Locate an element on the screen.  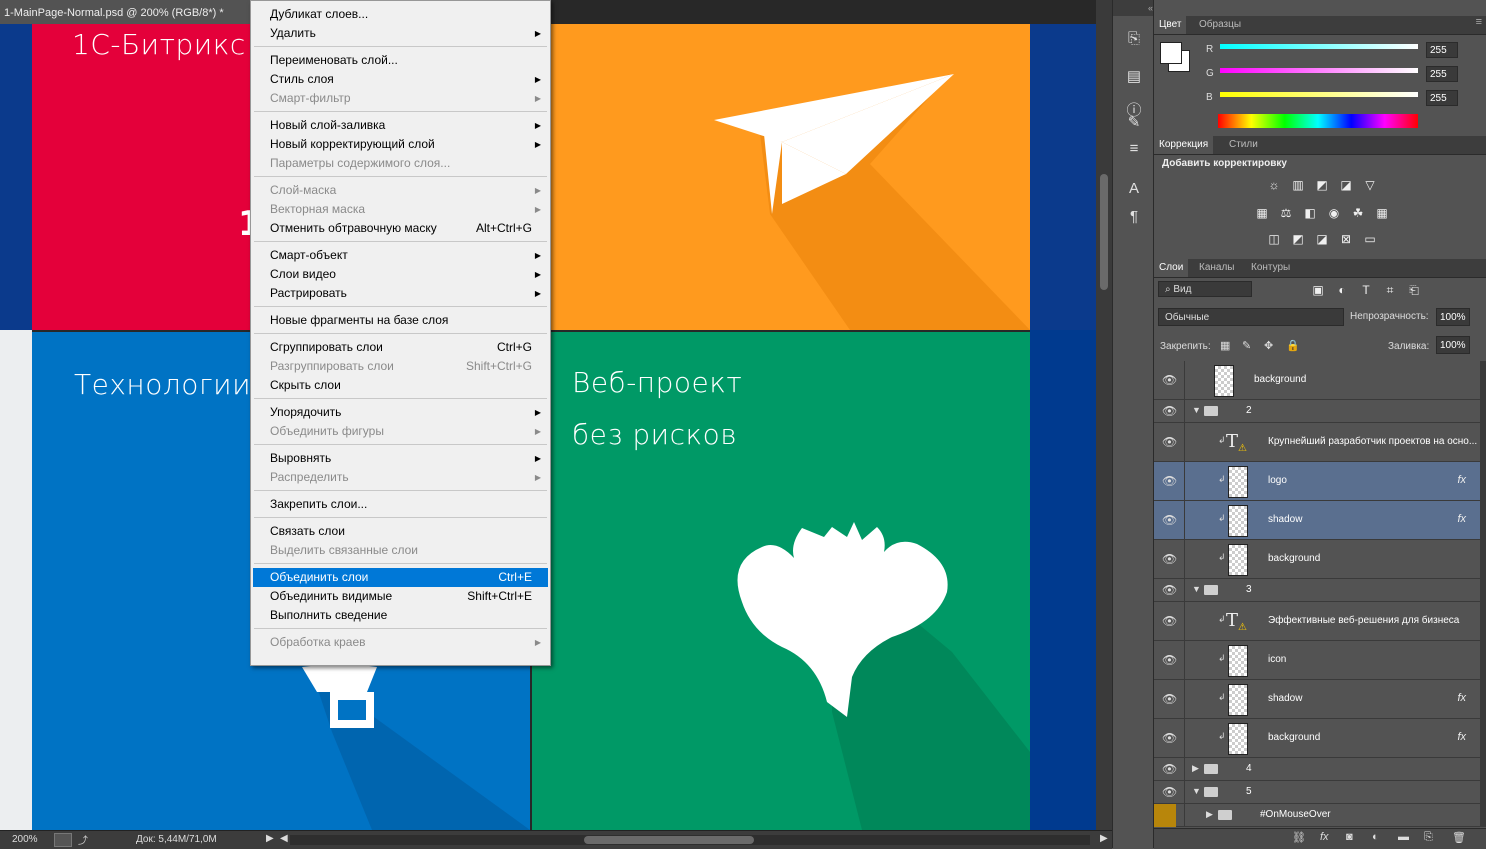
tab-swatches: Образцы is located at coordinates (1220, 25).